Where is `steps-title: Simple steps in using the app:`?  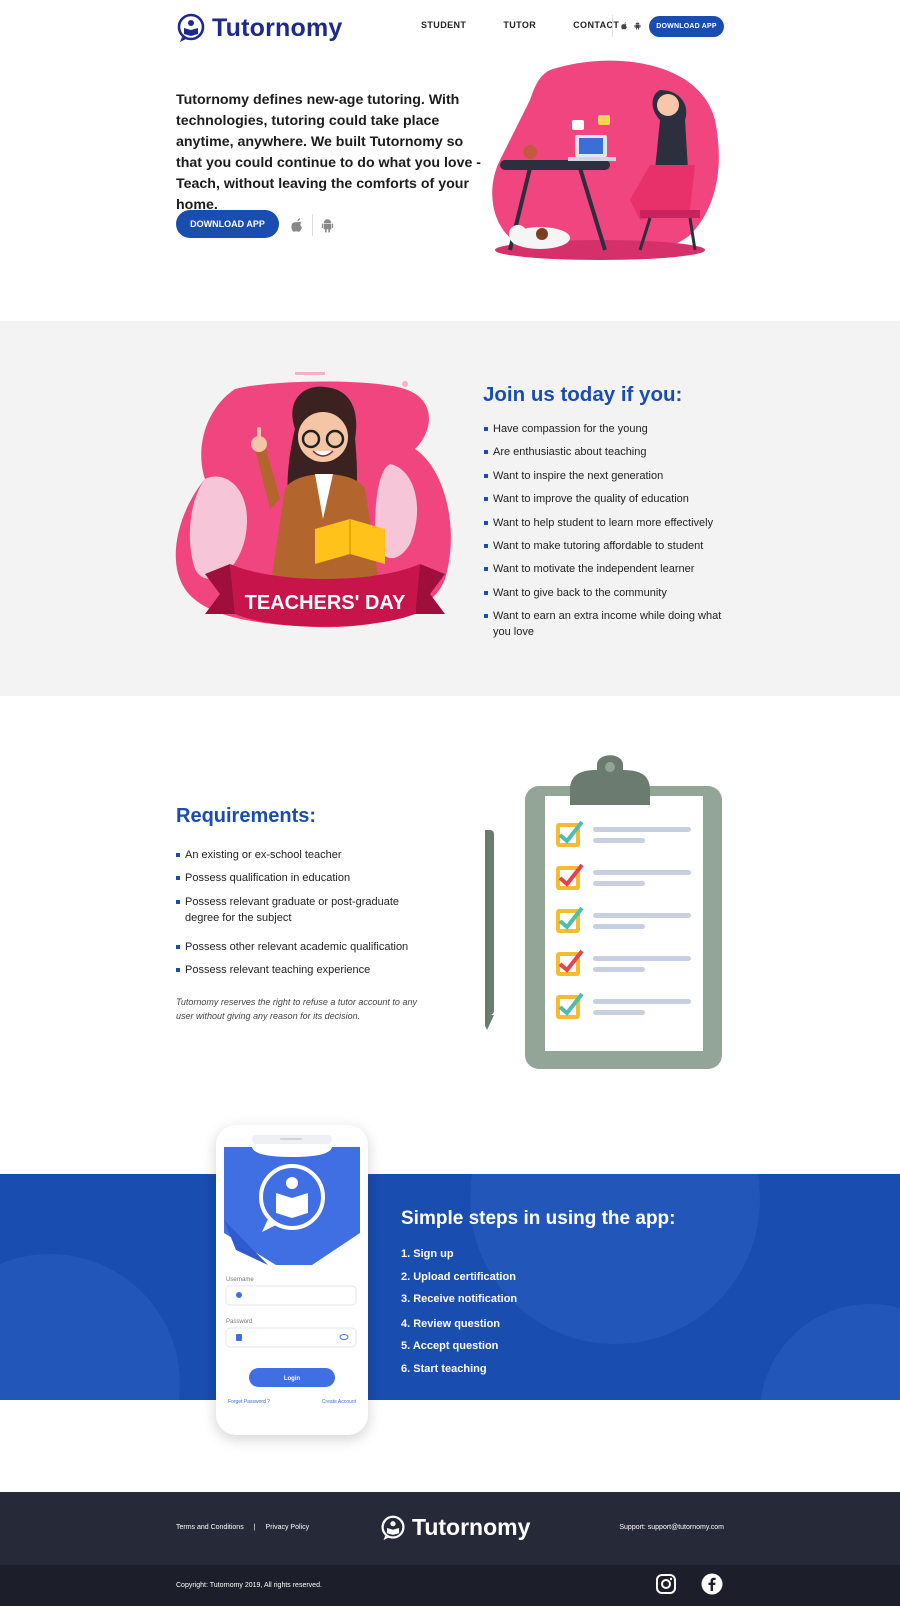 steps-title: Simple steps in using the app: is located at coordinates (538, 1218).